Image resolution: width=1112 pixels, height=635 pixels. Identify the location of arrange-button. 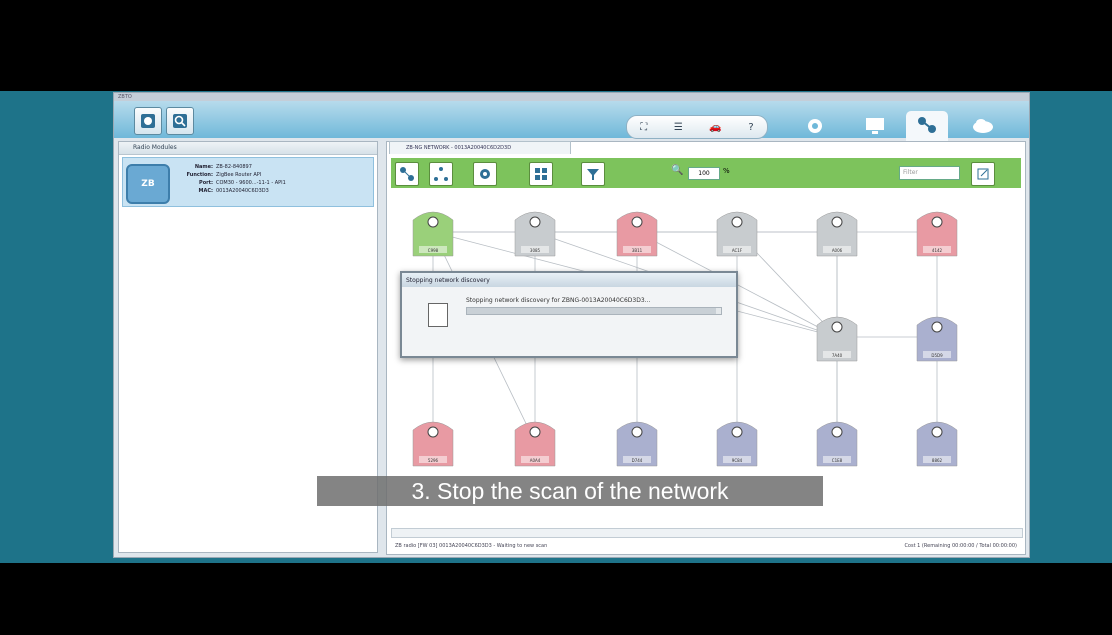
(441, 174).